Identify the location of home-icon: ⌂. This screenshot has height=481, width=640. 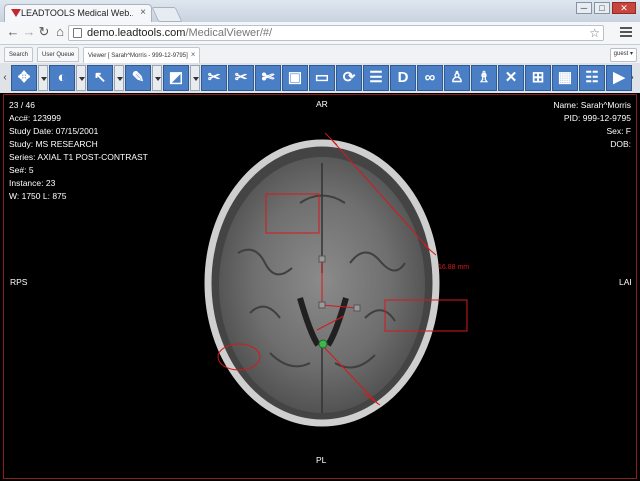
(60, 32).